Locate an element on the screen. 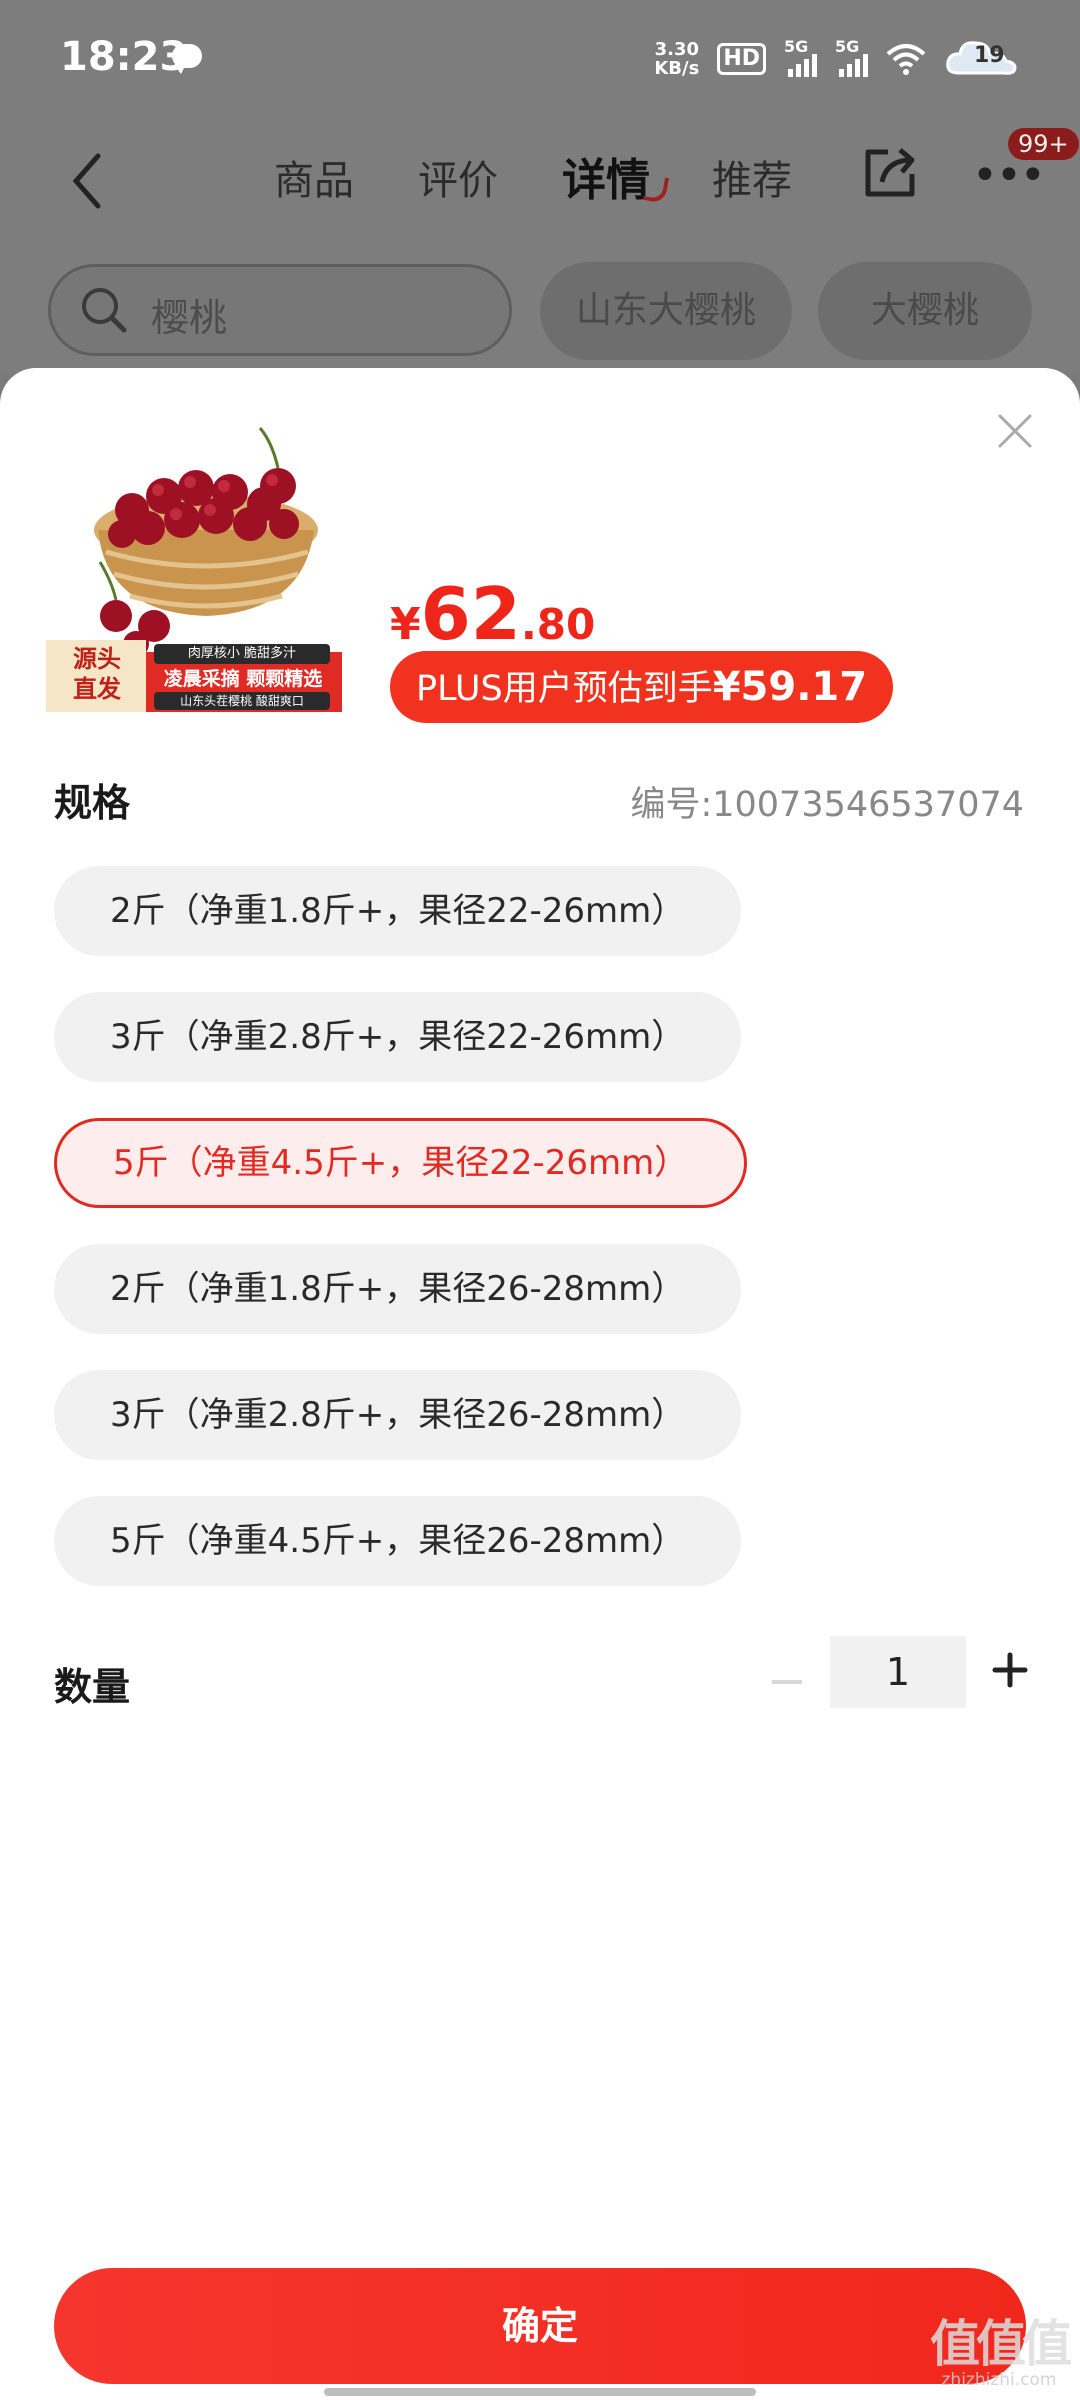 This screenshot has height=2400, width=1080. image-corner-tag: 源头 直发 is located at coordinates (97, 674).